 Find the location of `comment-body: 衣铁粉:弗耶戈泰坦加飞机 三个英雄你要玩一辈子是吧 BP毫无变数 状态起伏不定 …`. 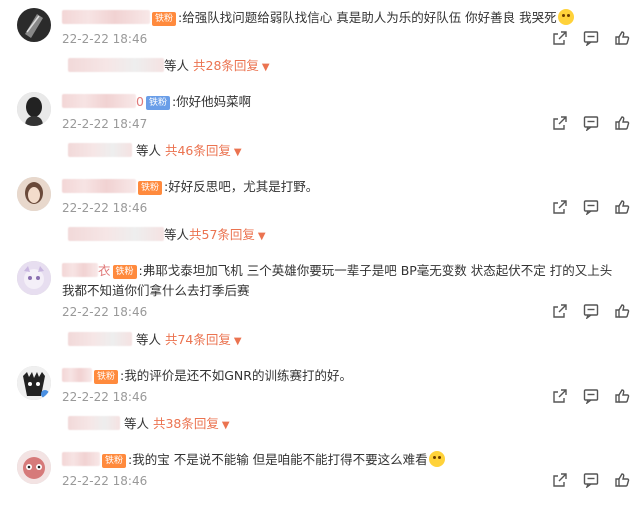

comment-body: 衣铁粉:弗耶戈泰坦加飞机 三个英雄你要玩一辈子是吧 BP毫无变数 状态起伏不定 … is located at coordinates (347, 271).